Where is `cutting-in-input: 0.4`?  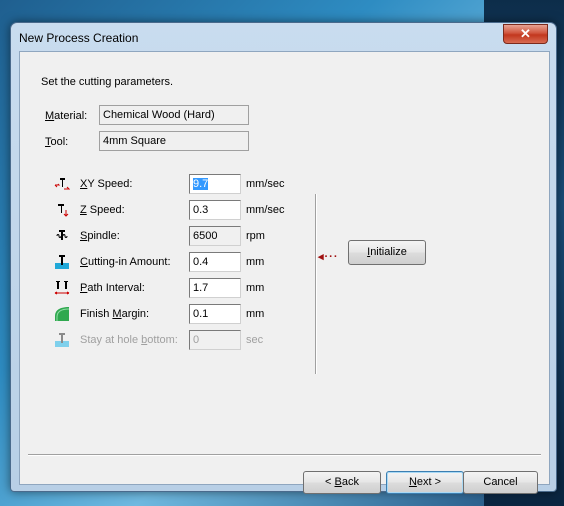
cutting-in-input: 0.4 is located at coordinates (215, 262).